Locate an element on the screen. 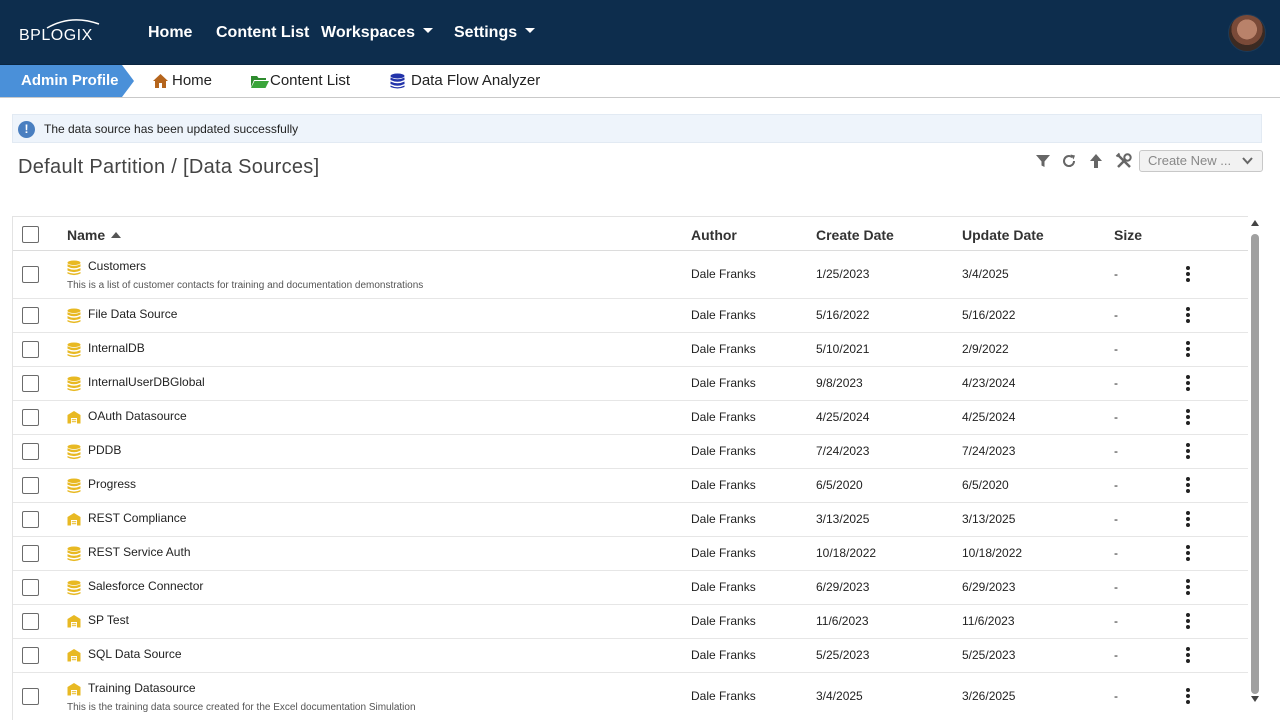  row-name-link: Progress is located at coordinates (112, 484).